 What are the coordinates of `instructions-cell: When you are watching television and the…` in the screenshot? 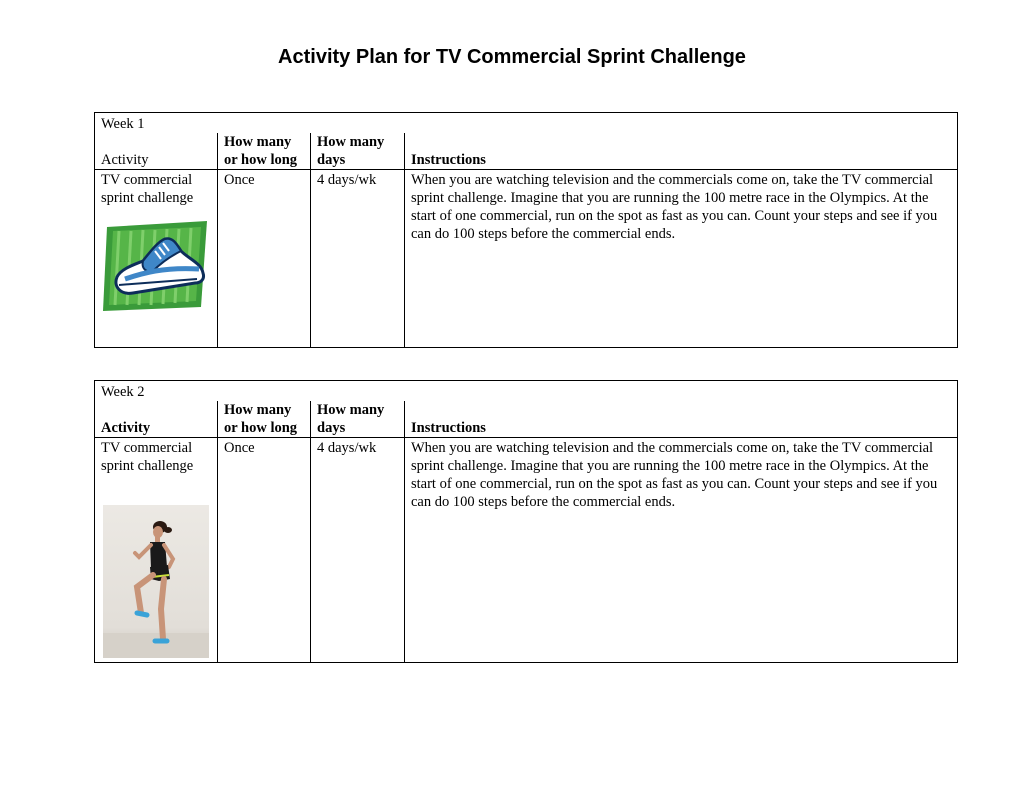 It's located at (681, 258).